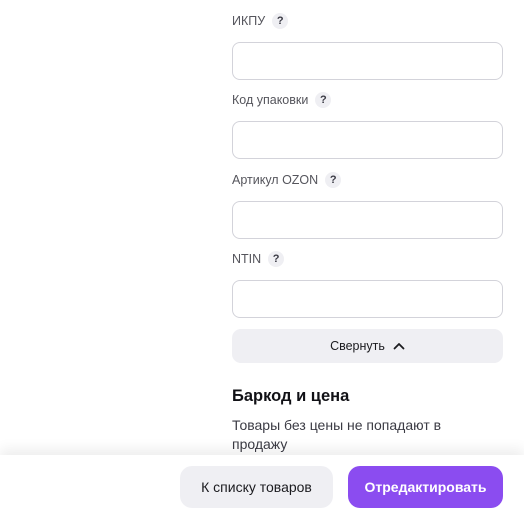 The image size is (524, 512). What do you see at coordinates (337, 434) in the screenshot?
I see `section-description: Товары без цены не попадают в продажу` at bounding box center [337, 434].